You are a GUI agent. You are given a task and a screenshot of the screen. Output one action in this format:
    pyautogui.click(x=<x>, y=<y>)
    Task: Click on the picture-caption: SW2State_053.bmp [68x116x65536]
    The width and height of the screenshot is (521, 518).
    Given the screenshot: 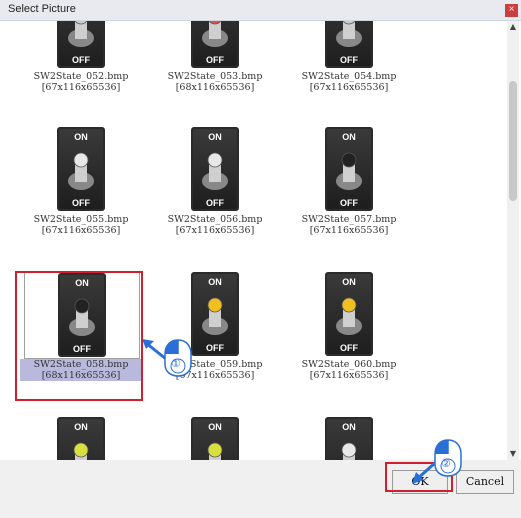 What is the action you would take?
    pyautogui.click(x=215, y=82)
    